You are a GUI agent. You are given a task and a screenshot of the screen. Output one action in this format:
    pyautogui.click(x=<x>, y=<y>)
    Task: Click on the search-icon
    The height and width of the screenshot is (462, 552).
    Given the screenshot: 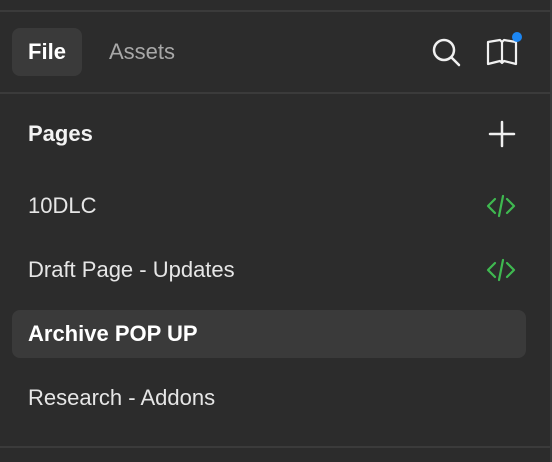 What is the action you would take?
    pyautogui.click(x=446, y=52)
    